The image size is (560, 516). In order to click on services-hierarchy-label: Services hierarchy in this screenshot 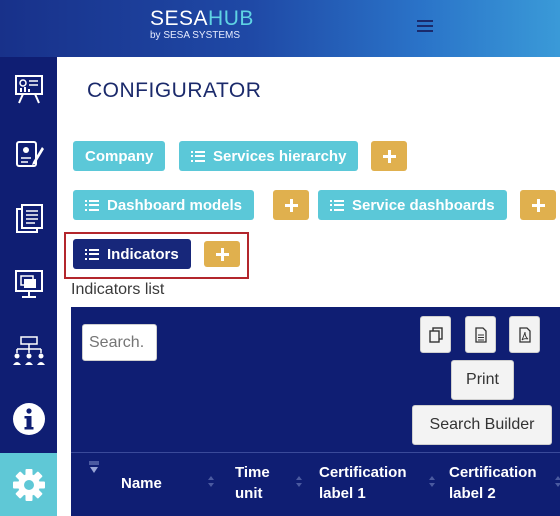, I will do `click(280, 156)`.